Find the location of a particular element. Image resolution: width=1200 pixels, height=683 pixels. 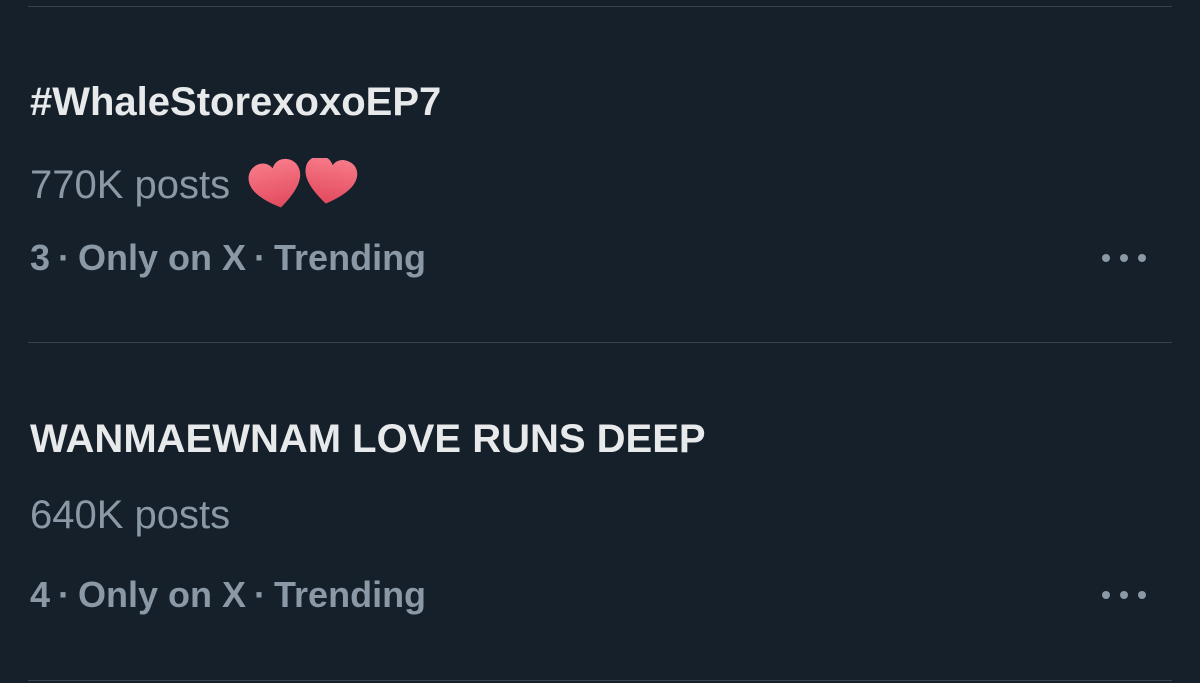

trend-rank: 3 is located at coordinates (40, 257).